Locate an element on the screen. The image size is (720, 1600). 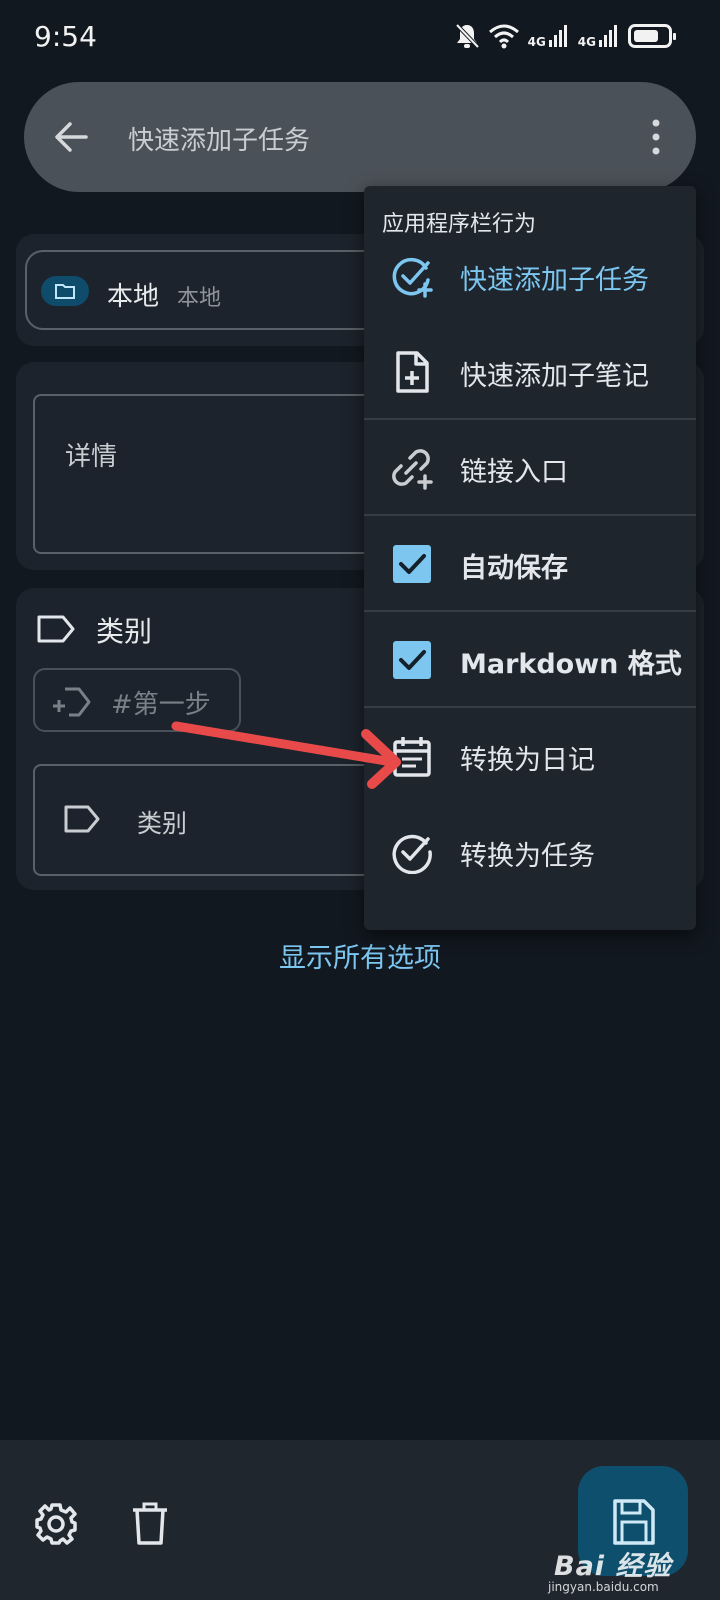
menu-item-quick-add-subtask: 快速添加子任务 is located at coordinates (530, 276).